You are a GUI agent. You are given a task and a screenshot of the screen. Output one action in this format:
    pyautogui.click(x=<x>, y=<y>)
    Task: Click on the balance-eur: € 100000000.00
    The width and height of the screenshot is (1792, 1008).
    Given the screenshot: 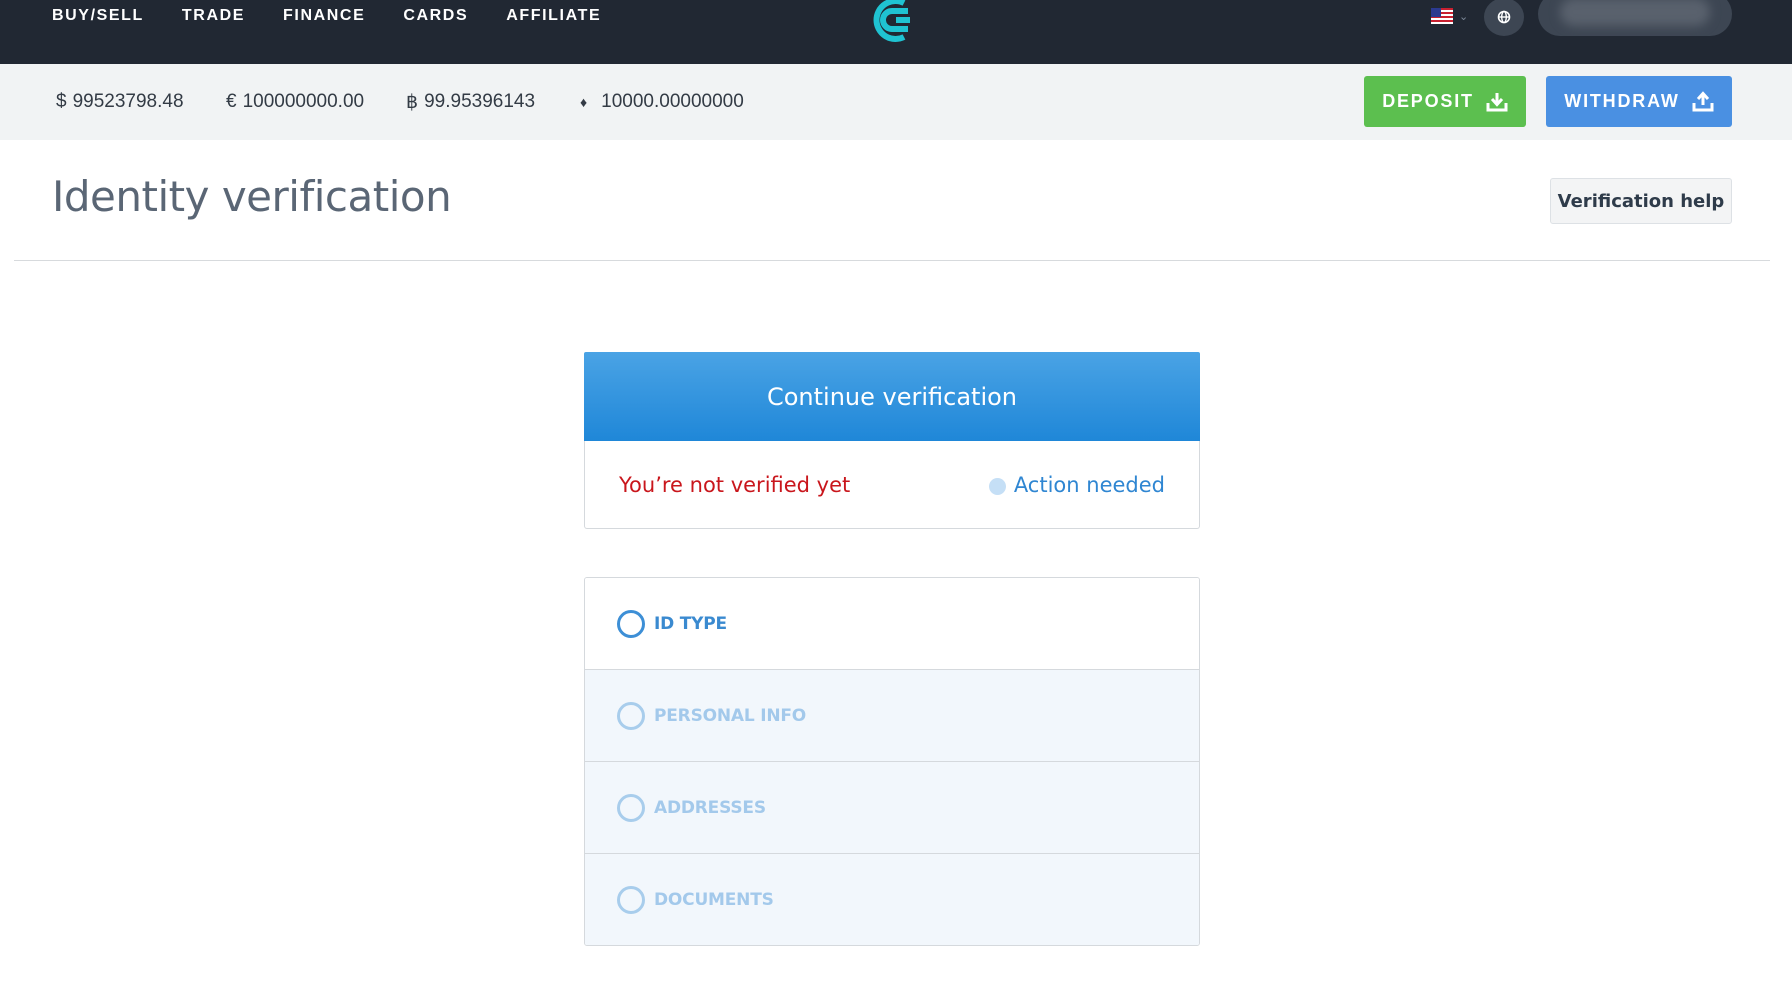 What is the action you would take?
    pyautogui.click(x=295, y=102)
    